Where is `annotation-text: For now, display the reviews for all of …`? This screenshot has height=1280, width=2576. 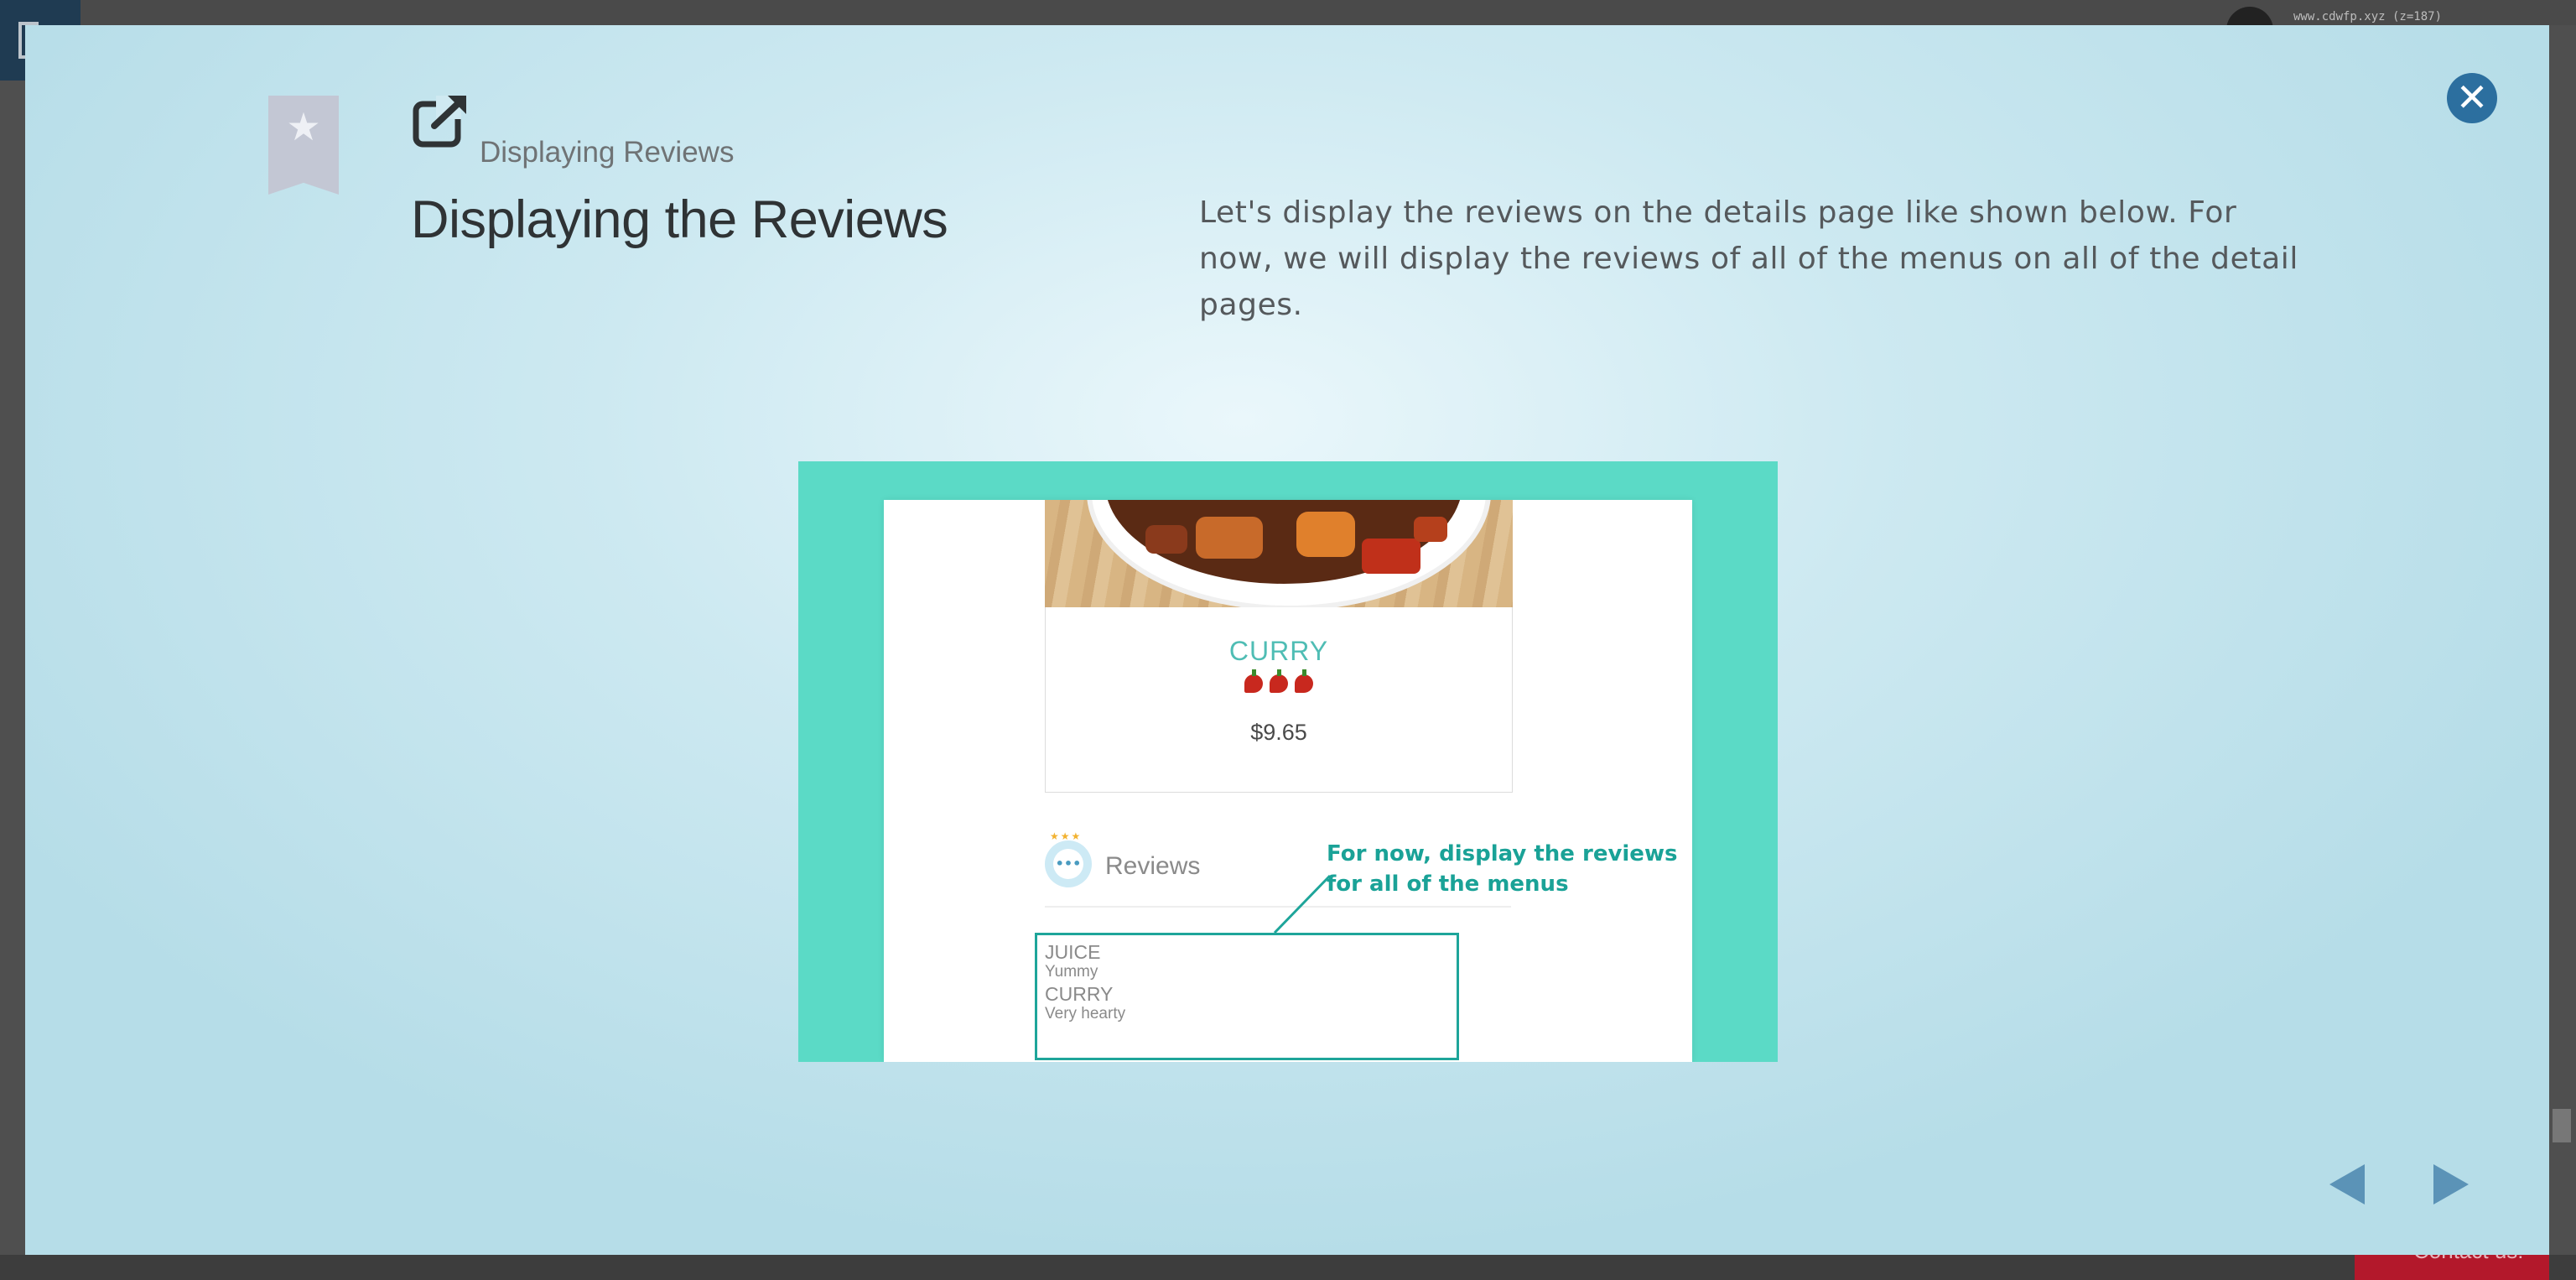 annotation-text: For now, display the reviews for all of … is located at coordinates (1502, 869).